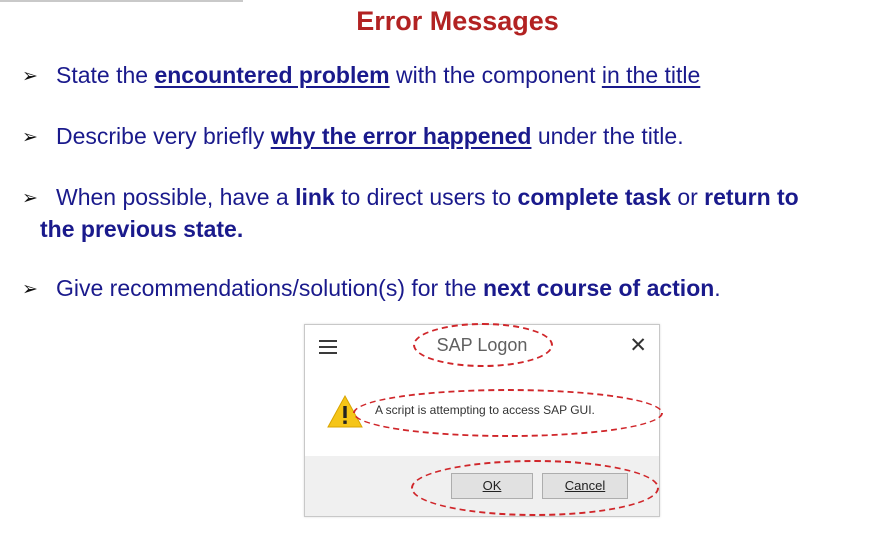 The height and width of the screenshot is (537, 887). What do you see at coordinates (315, 197) in the screenshot?
I see `bullet-emphasis: link` at bounding box center [315, 197].